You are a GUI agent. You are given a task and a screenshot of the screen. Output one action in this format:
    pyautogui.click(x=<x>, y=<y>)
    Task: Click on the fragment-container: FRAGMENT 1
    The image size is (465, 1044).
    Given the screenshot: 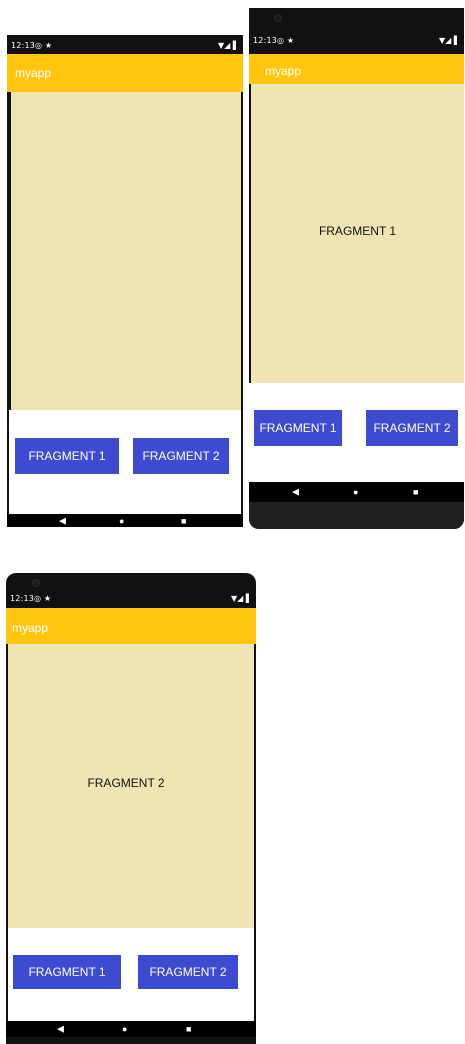 What is the action you would take?
    pyautogui.click(x=357, y=233)
    